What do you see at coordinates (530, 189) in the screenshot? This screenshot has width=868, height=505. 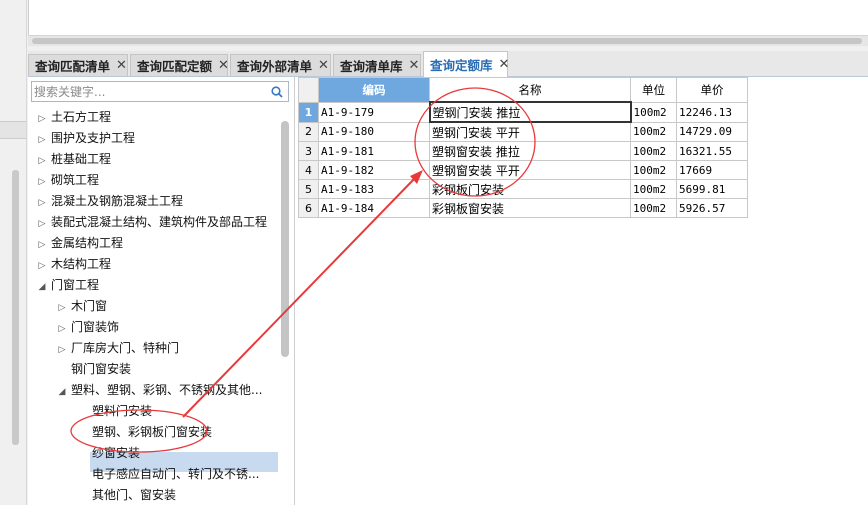 I see `cell-name: 彩钢板门安装` at bounding box center [530, 189].